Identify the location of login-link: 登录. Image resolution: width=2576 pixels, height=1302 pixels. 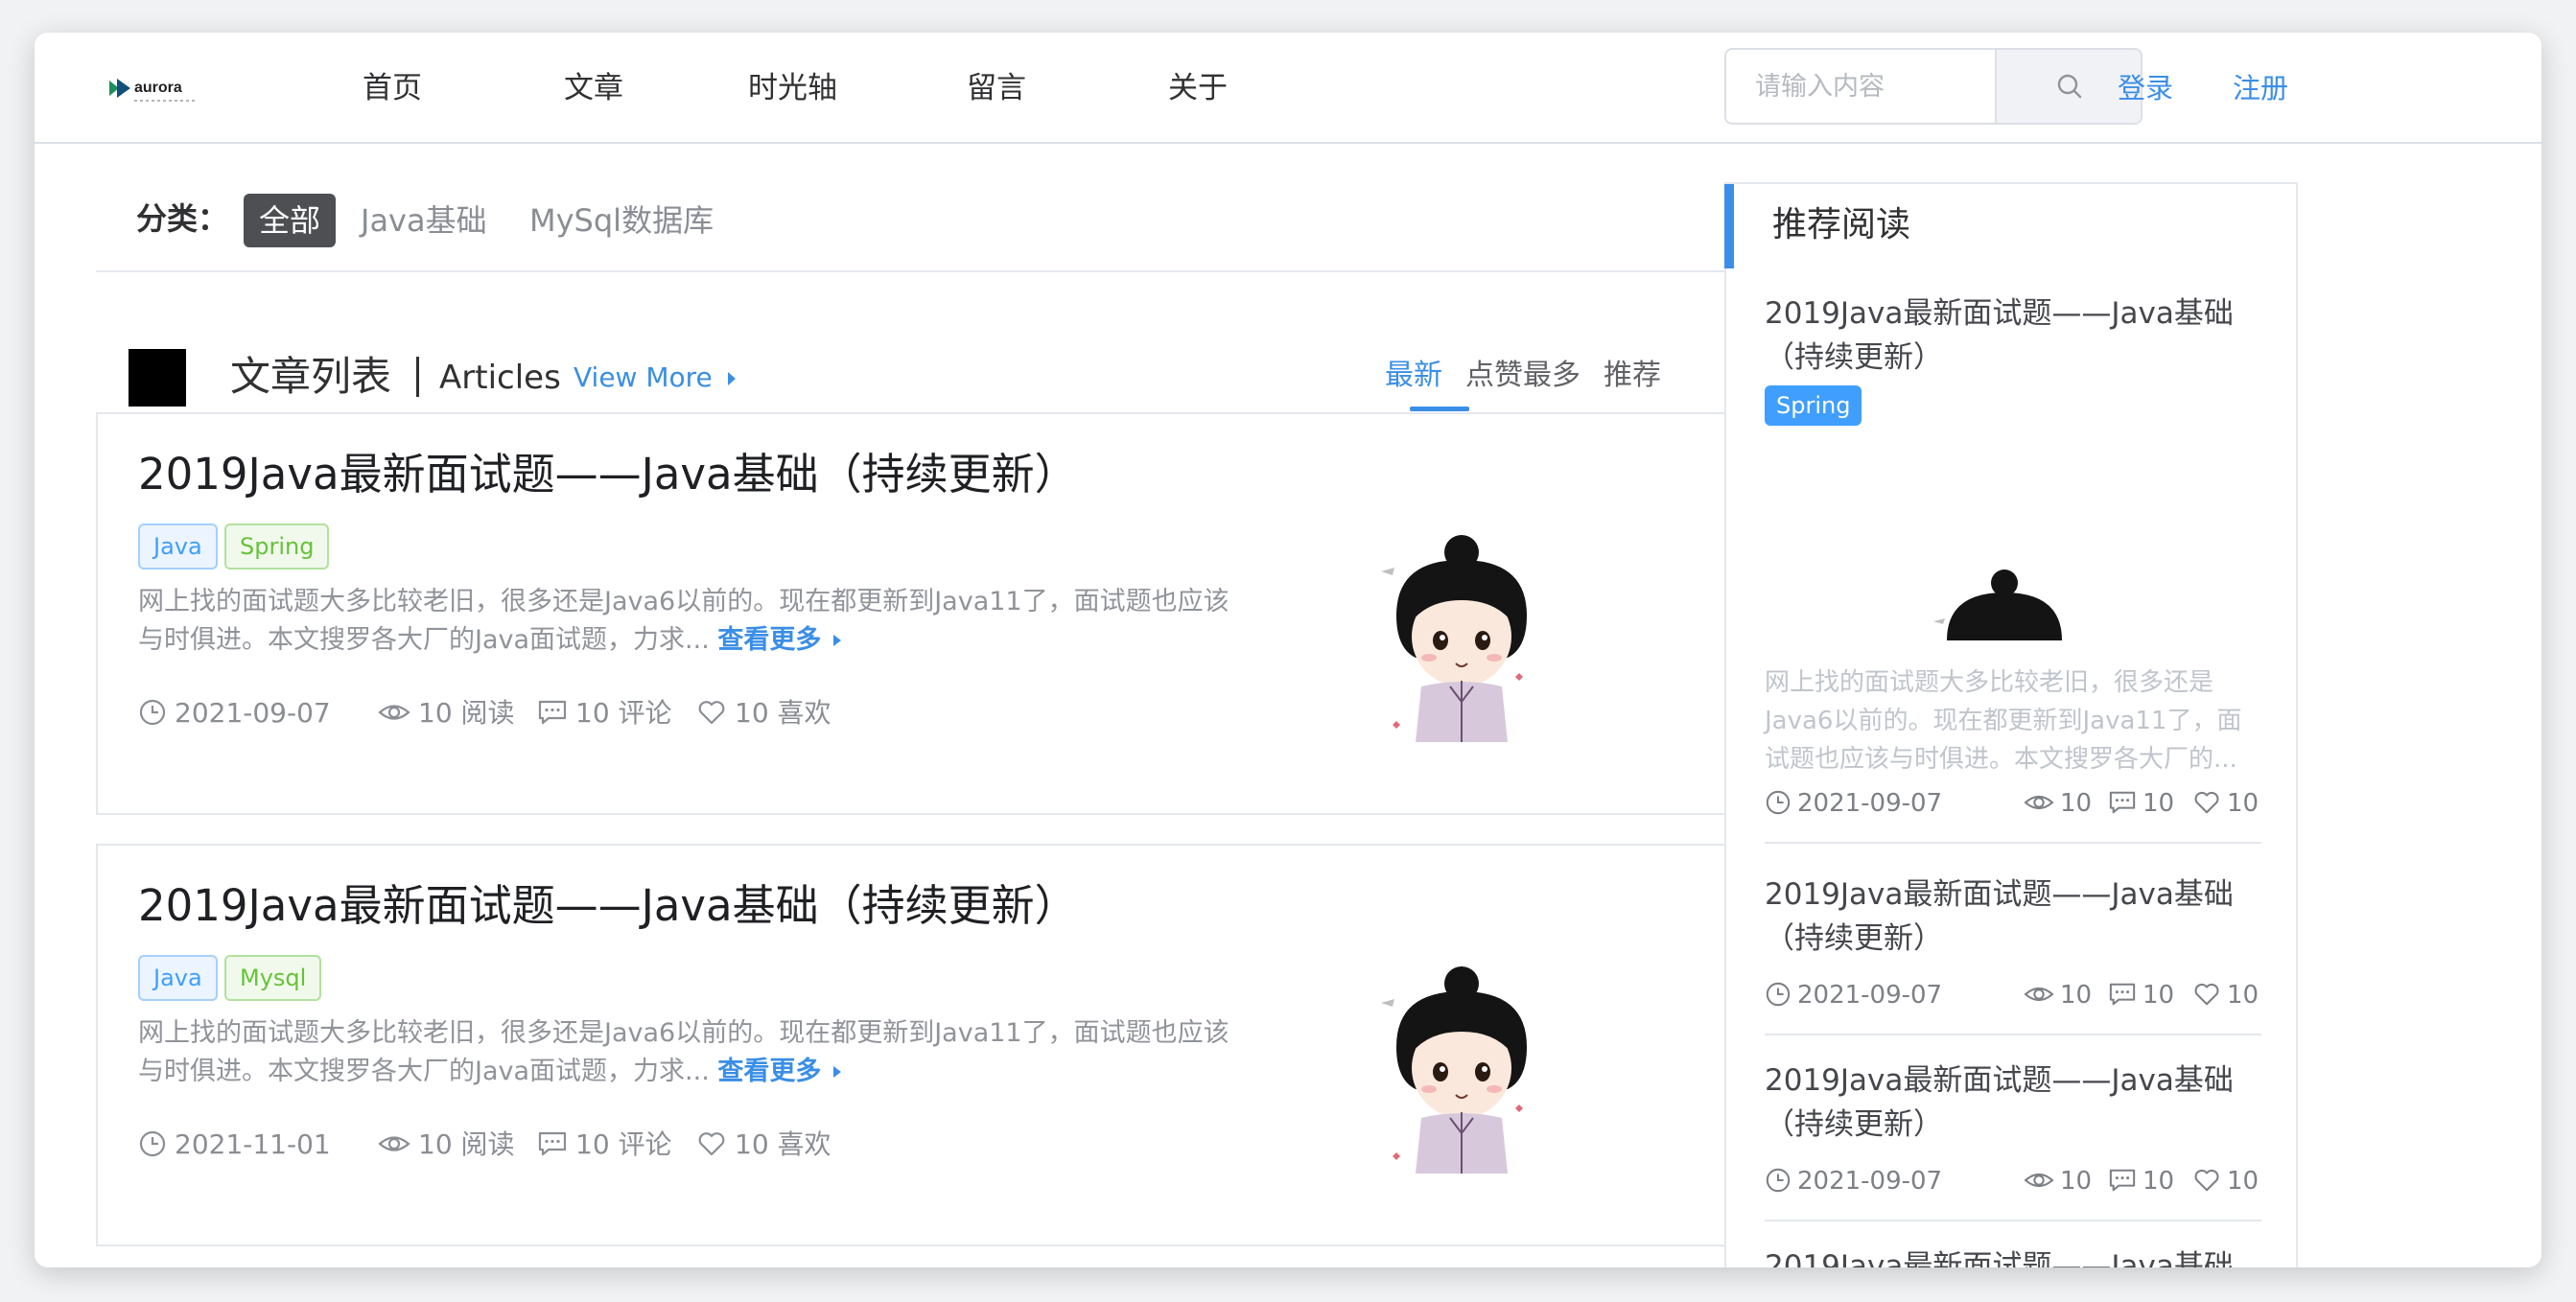
(2145, 88).